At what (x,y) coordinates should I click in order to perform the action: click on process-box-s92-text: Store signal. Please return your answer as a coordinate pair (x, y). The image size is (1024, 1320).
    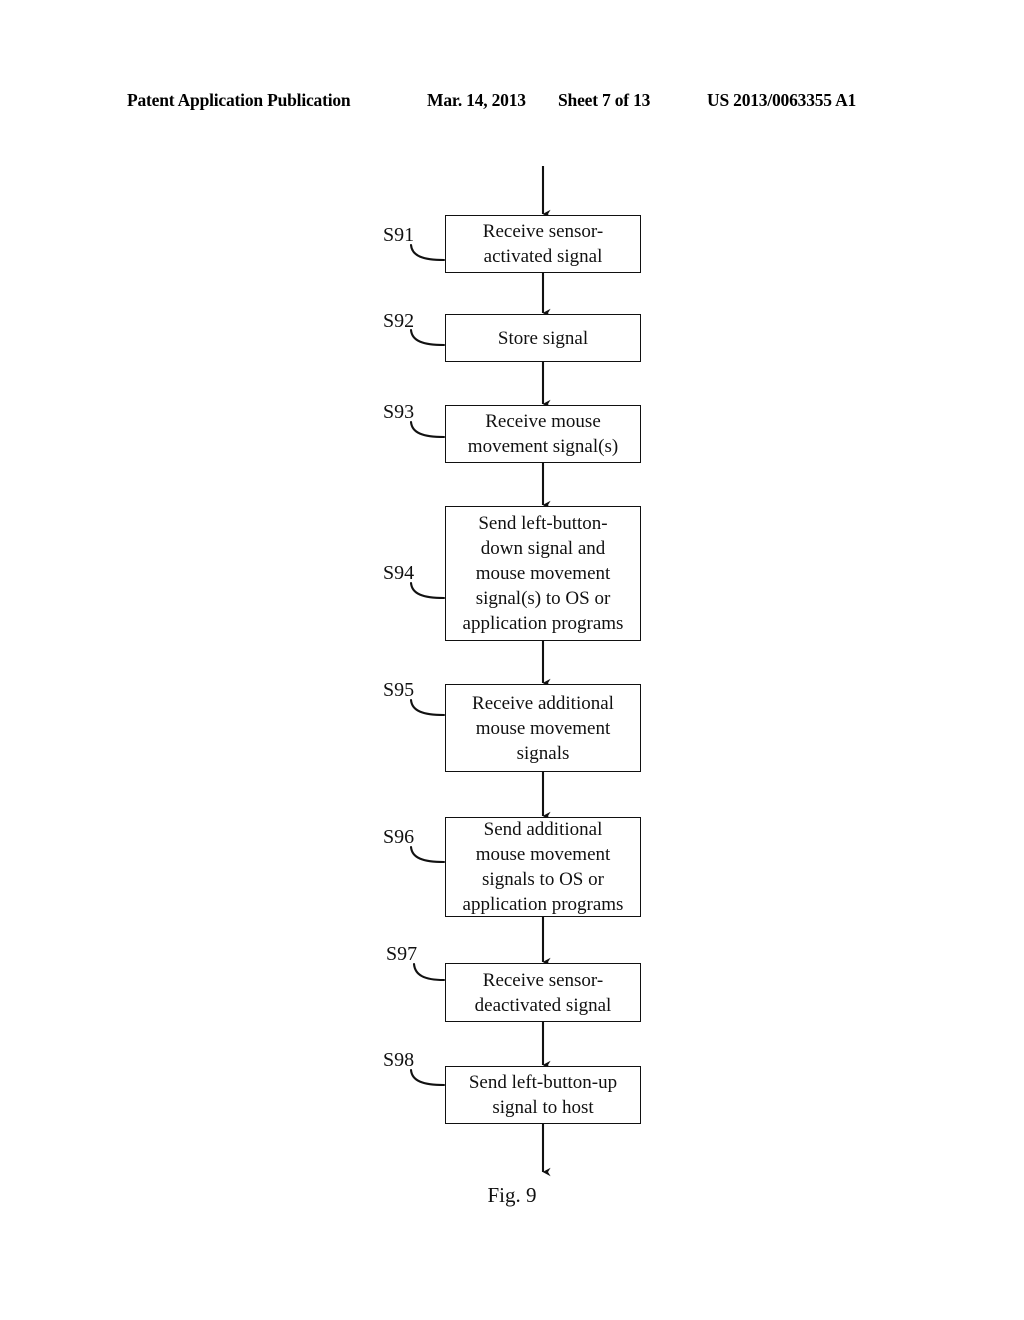
    Looking at the image, I should click on (543, 338).